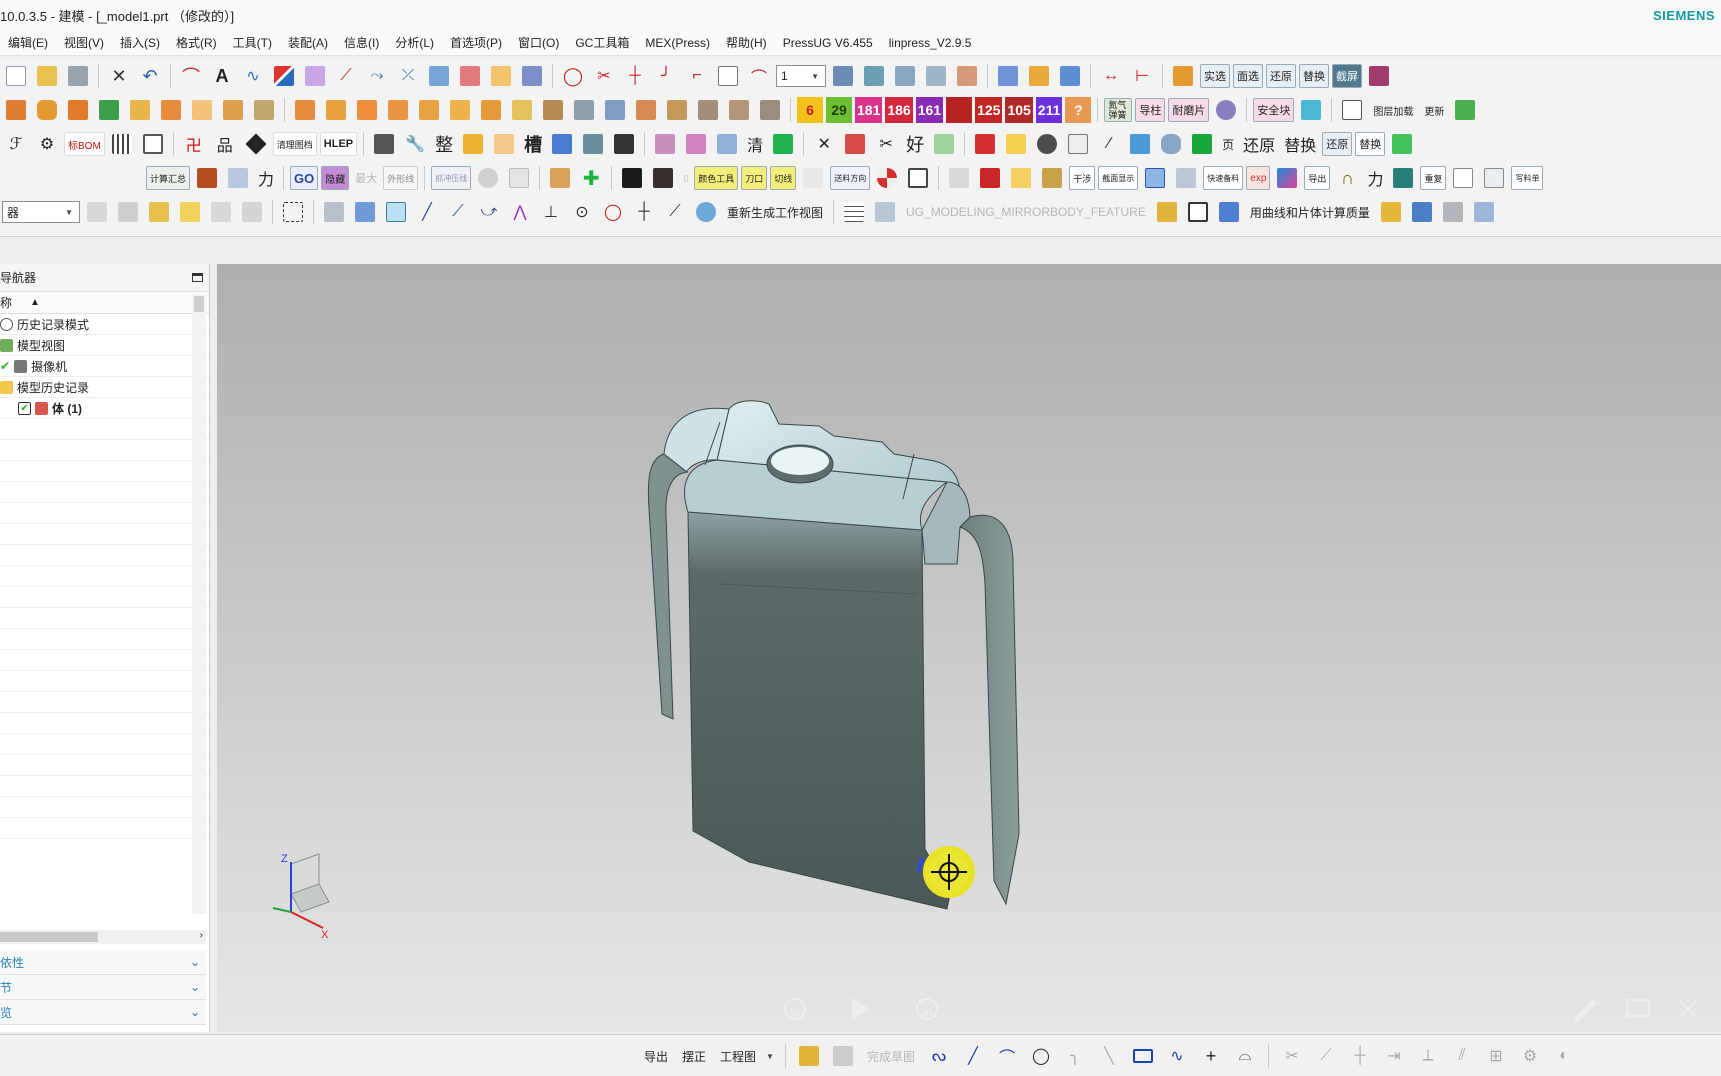  Describe the element at coordinates (519, 178) in the screenshot. I see `arc-faded-icon` at that location.